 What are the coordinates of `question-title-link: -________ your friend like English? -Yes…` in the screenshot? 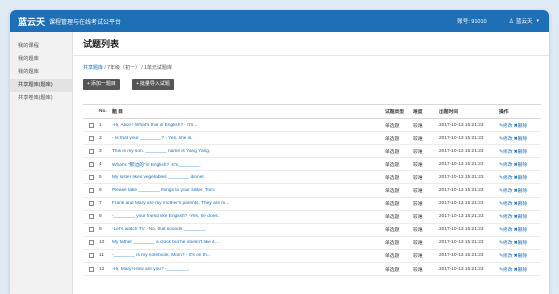 It's located at (248, 216).